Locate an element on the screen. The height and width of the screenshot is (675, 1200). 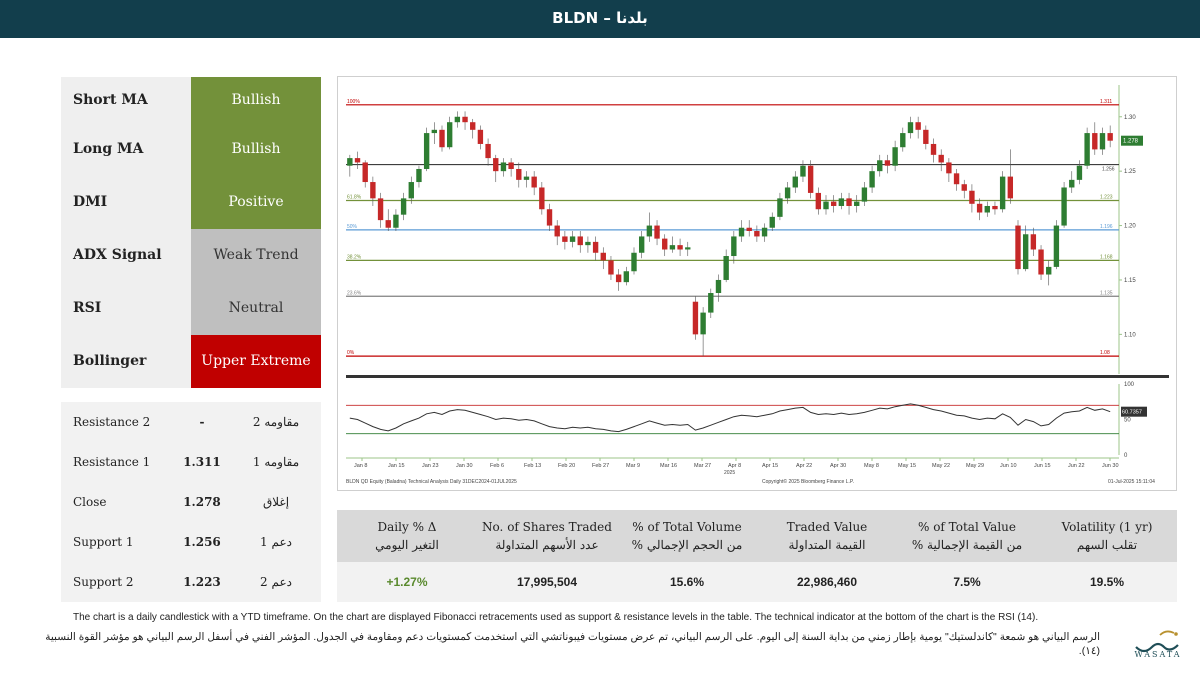
stats-header-en: Volatility (1 yr) is located at coordinates (1107, 527).